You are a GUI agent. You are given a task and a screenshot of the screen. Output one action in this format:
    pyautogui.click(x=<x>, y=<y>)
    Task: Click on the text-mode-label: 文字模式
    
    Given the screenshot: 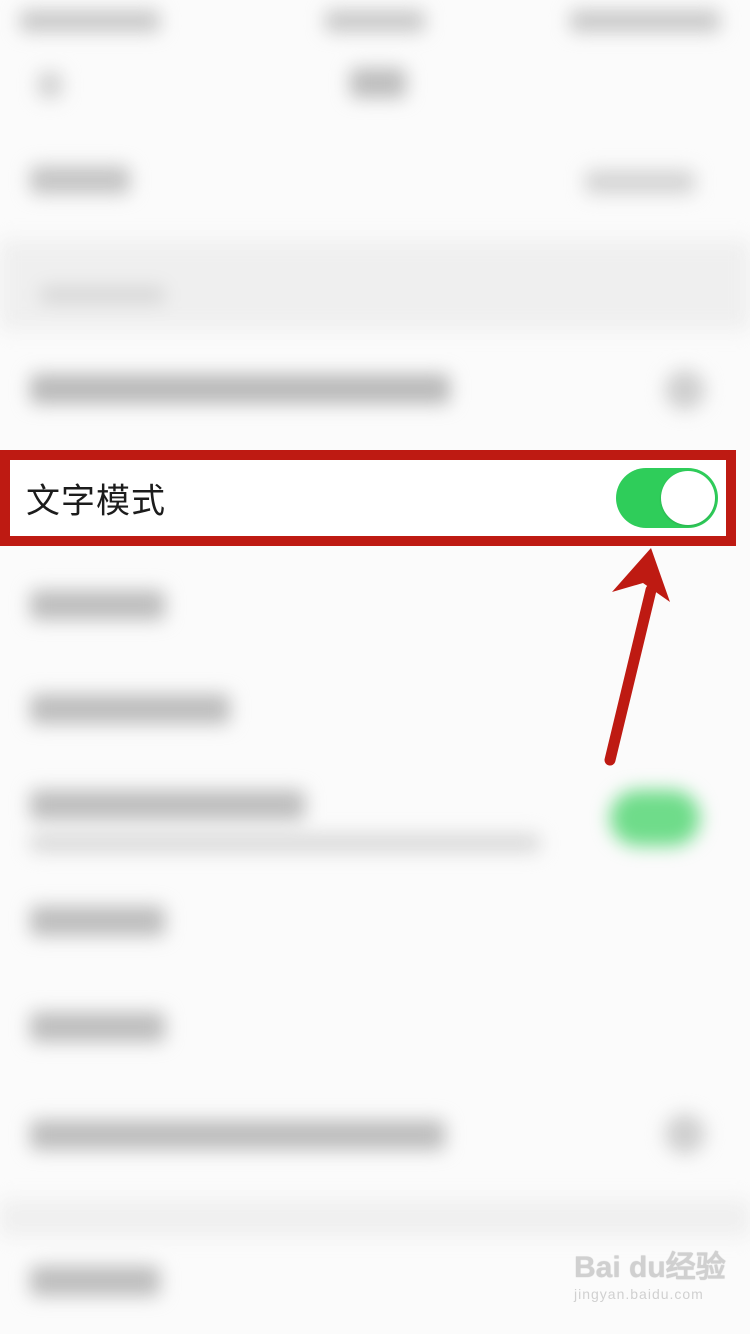 What is the action you would take?
    pyautogui.click(x=96, y=501)
    